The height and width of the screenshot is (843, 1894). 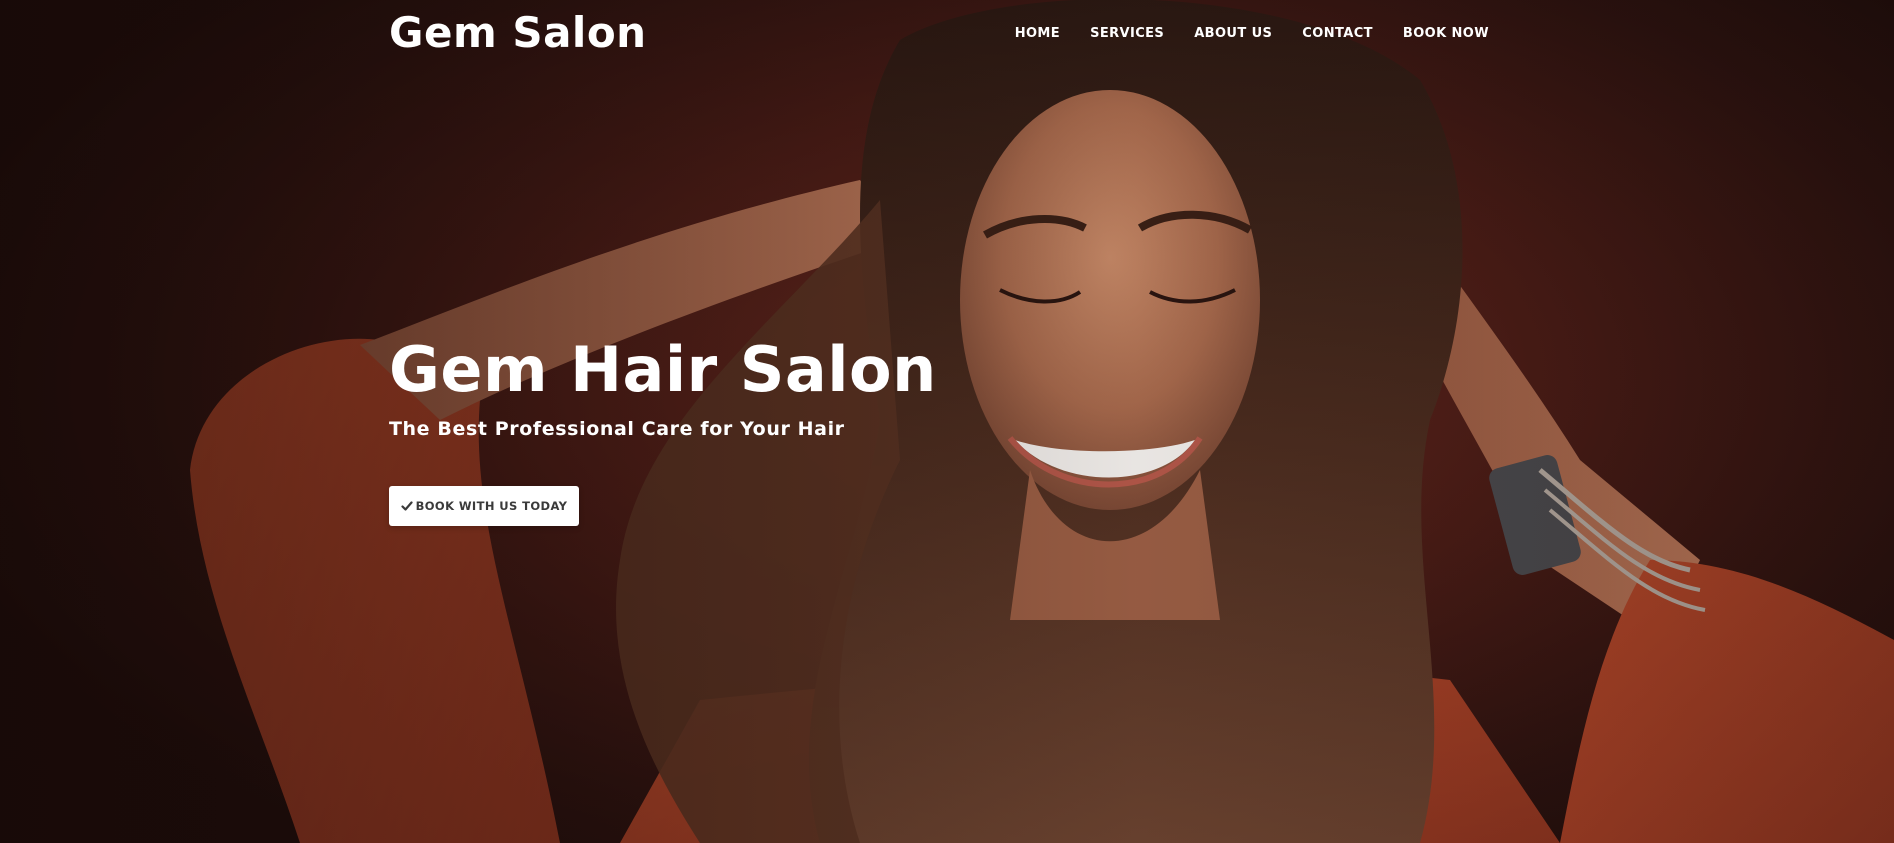 I want to click on book-with-us-label: BOOK WITH US TODAY, so click(x=491, y=506).